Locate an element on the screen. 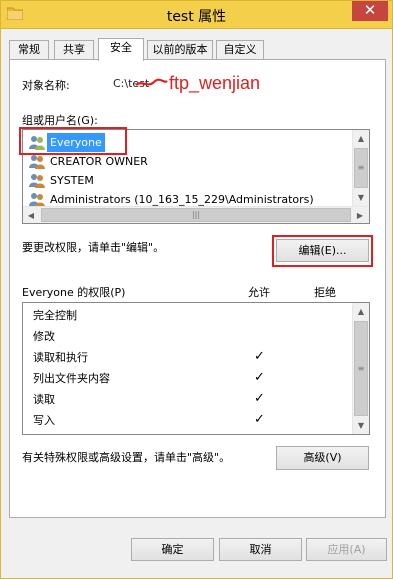 This screenshot has width=393, height=579. scroll-left-icon: ◀ is located at coordinates (31, 215).